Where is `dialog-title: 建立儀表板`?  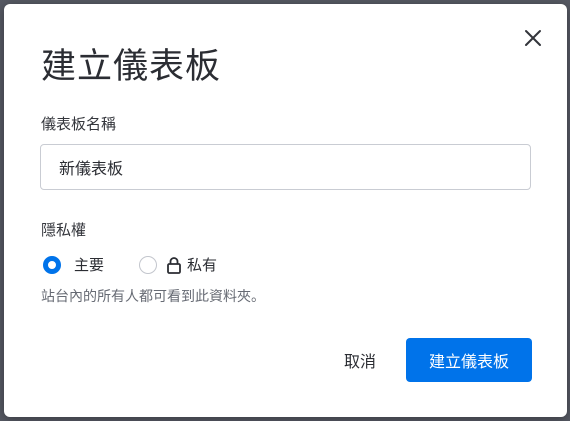 dialog-title: 建立儀表板 is located at coordinates (131, 67).